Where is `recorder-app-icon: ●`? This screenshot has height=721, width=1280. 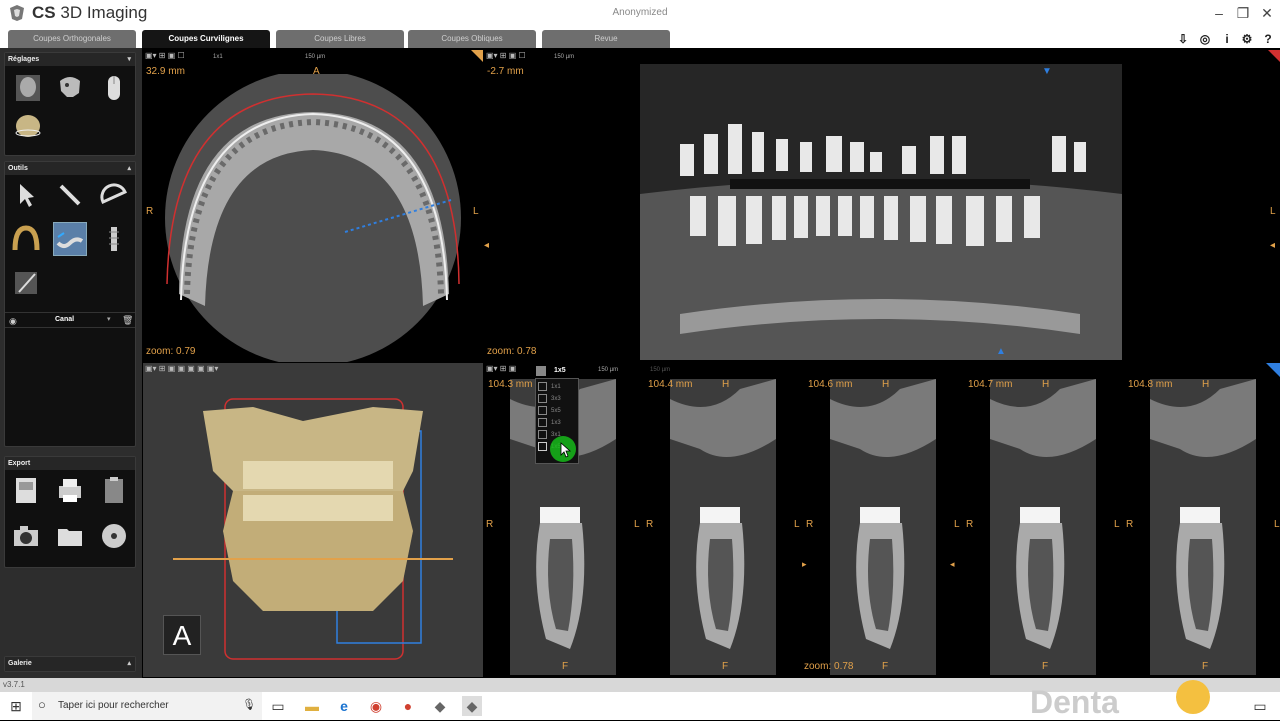
recorder-app-icon: ● is located at coordinates (408, 706).